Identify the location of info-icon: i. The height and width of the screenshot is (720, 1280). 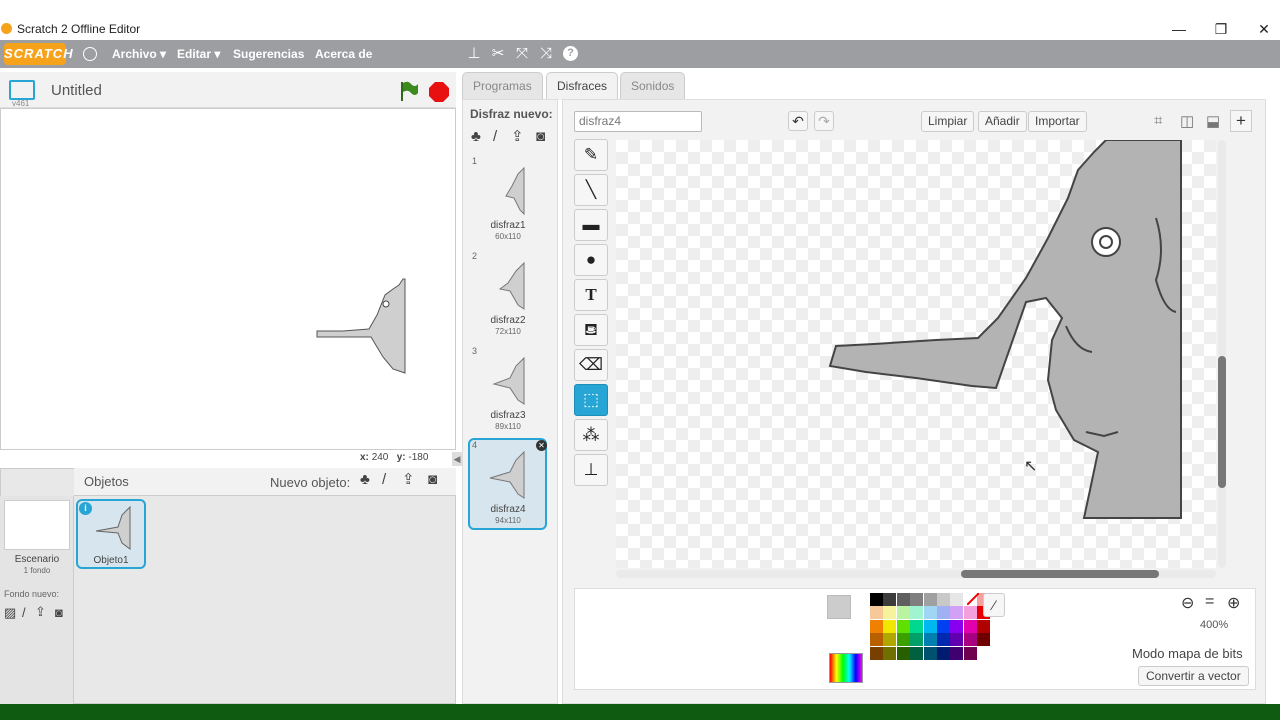
(85, 508).